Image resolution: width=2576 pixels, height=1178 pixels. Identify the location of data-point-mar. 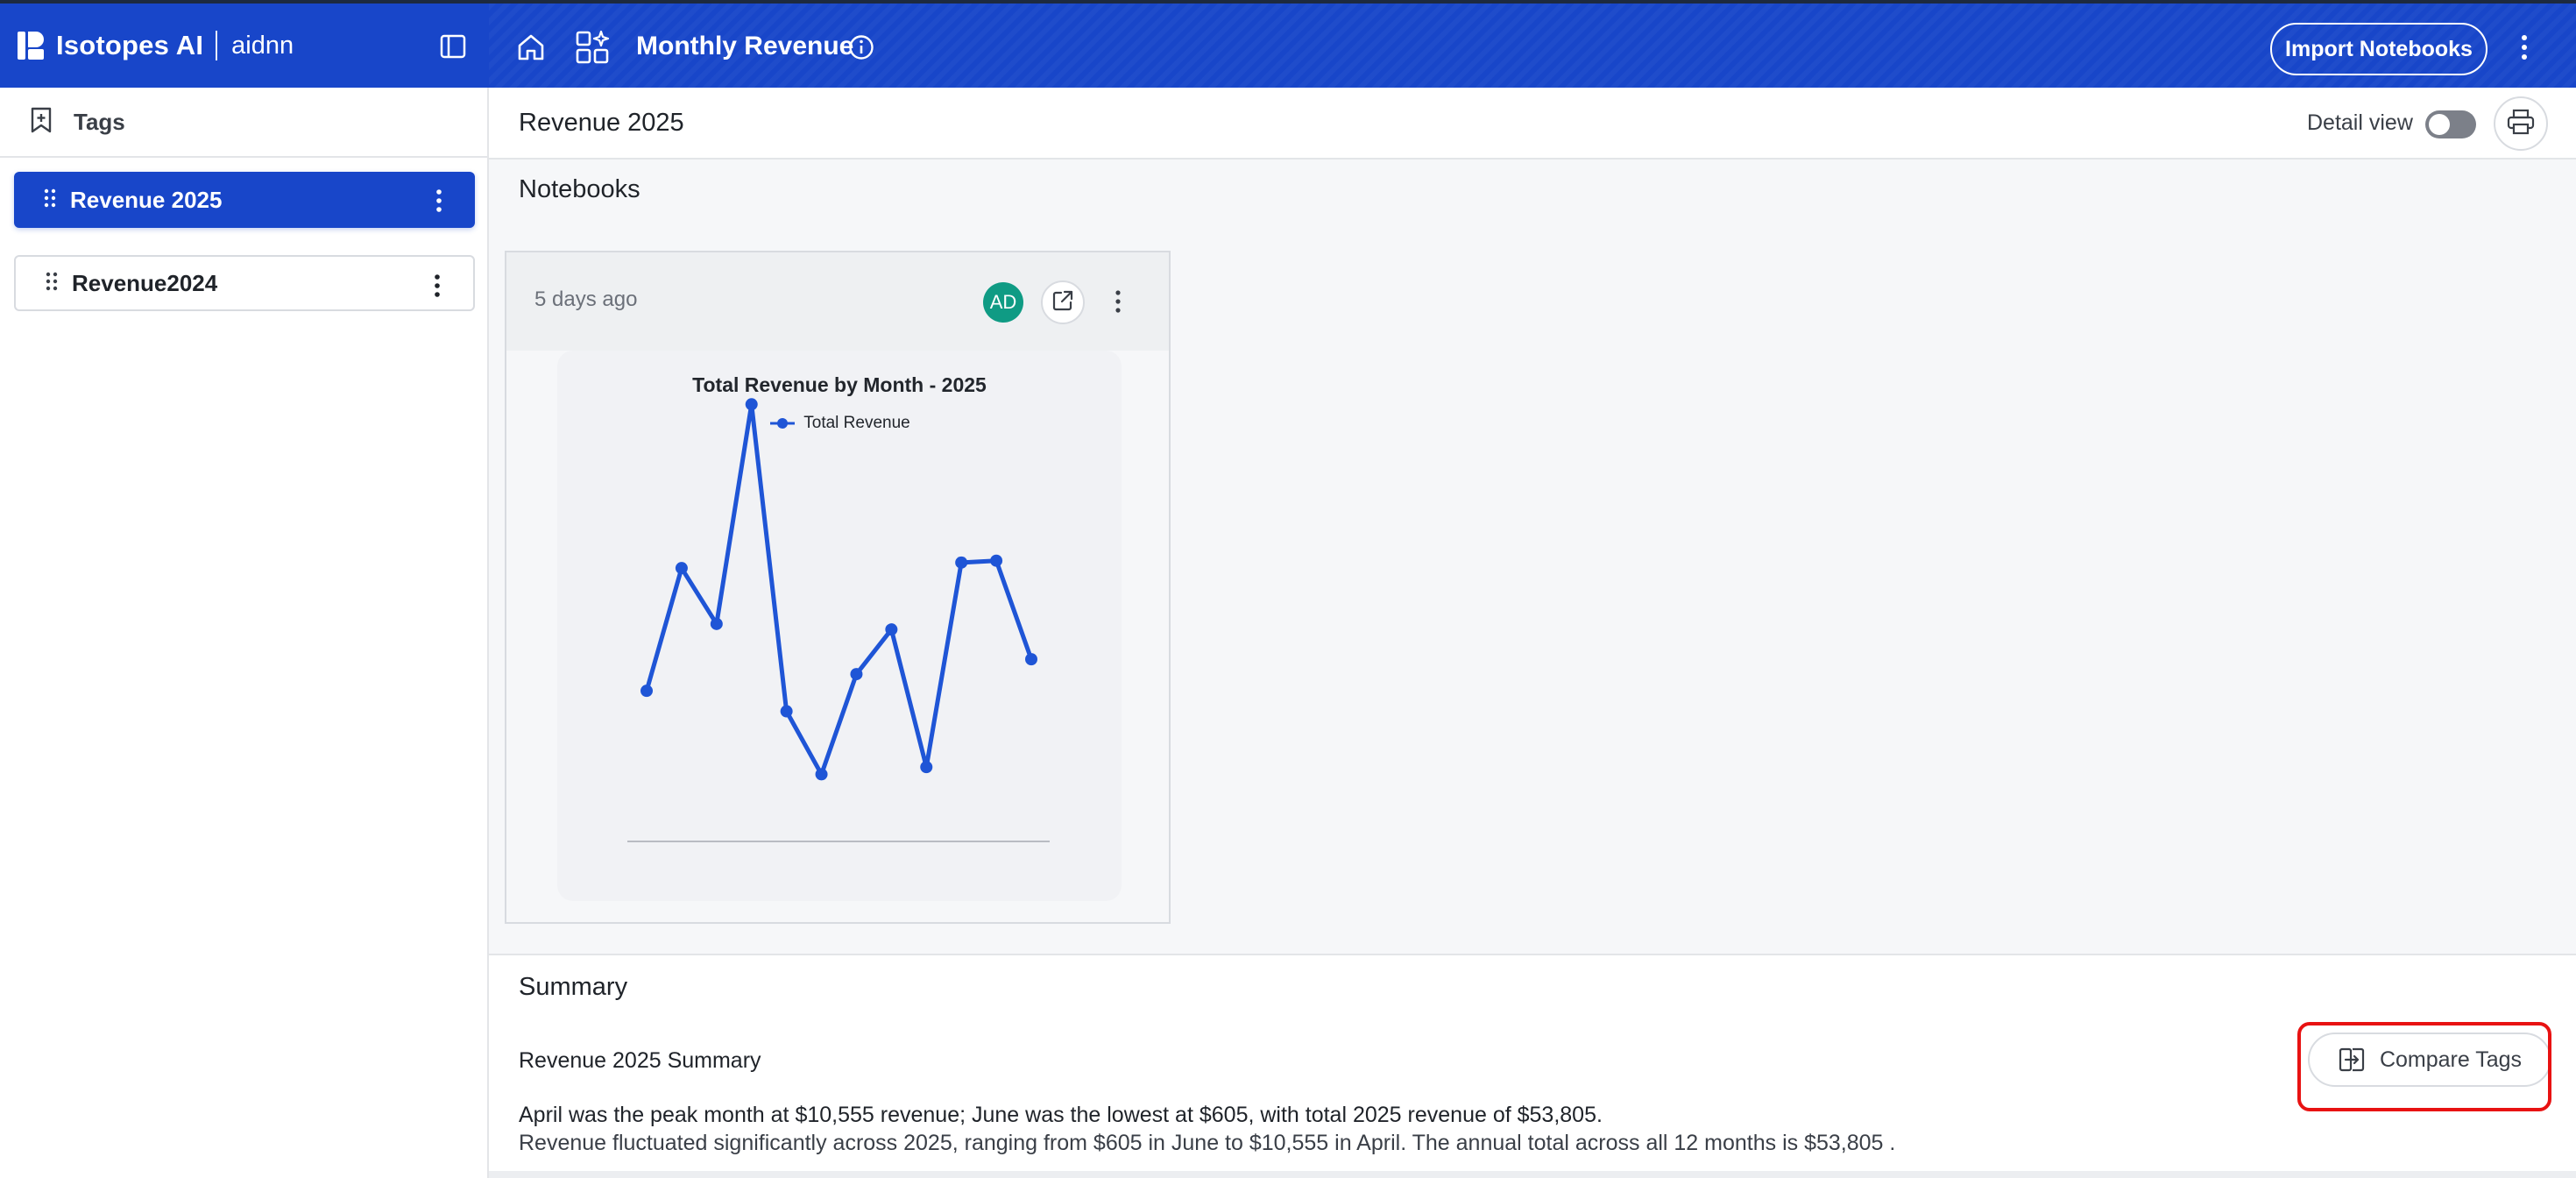
(716, 624).